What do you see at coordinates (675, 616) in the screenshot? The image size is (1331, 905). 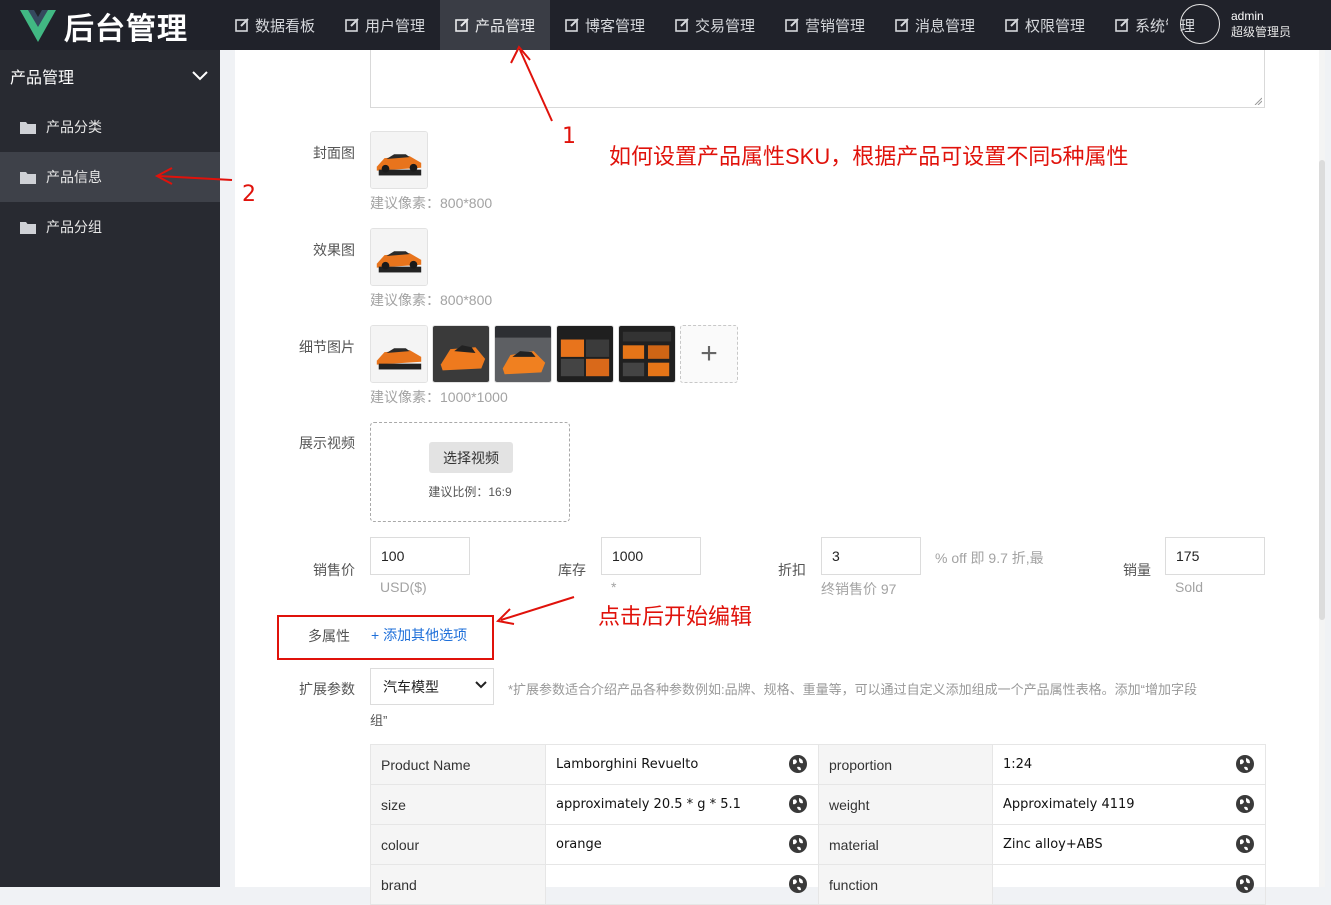 I see `annotation-edit-note: 点击后开始编辑` at bounding box center [675, 616].